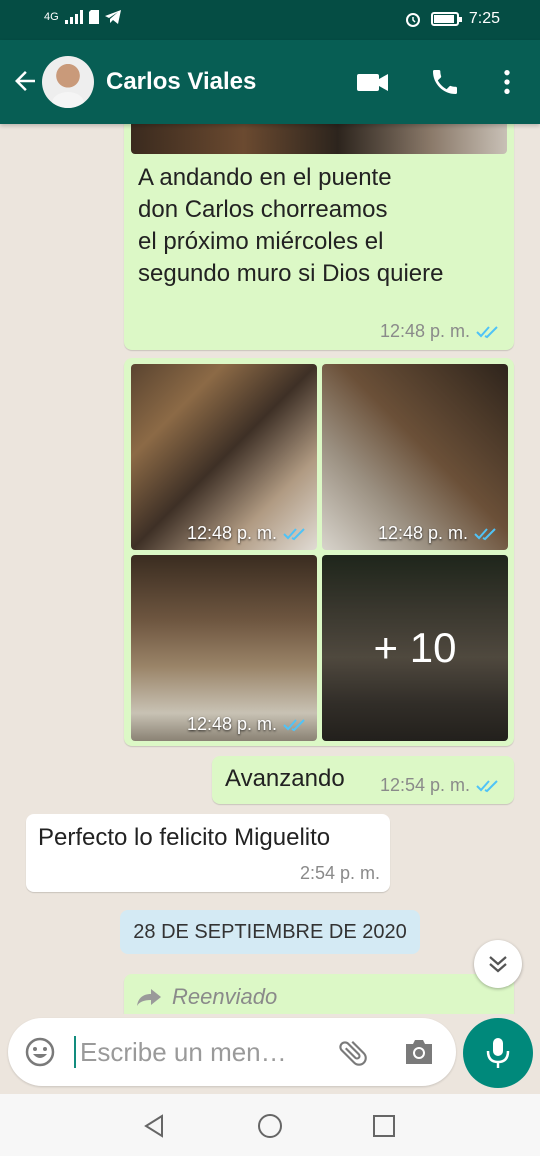 The height and width of the screenshot is (1156, 540). What do you see at coordinates (424, 785) in the screenshot?
I see `message-time: 12:54 p. m.` at bounding box center [424, 785].